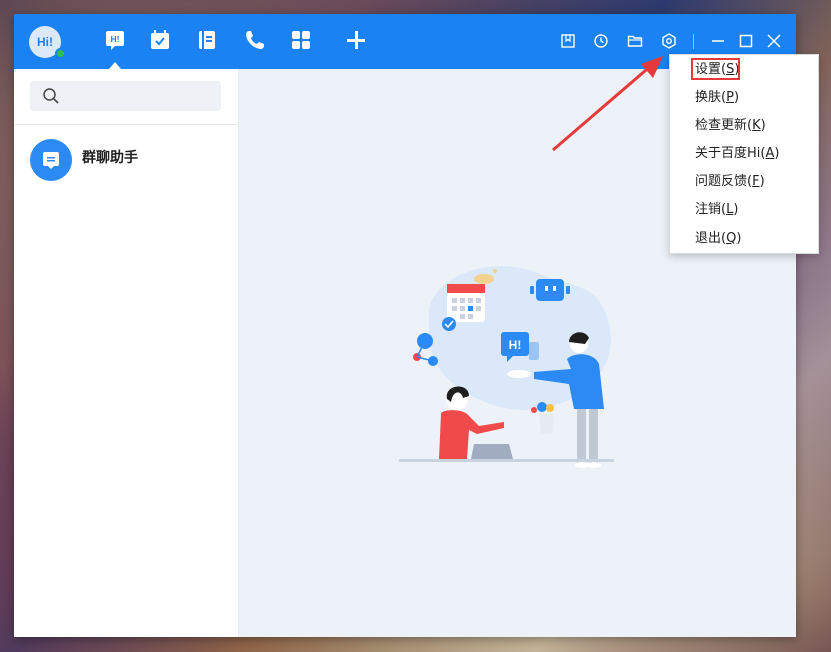 This screenshot has width=831, height=652. I want to click on active-tab-indicator, so click(115, 65).